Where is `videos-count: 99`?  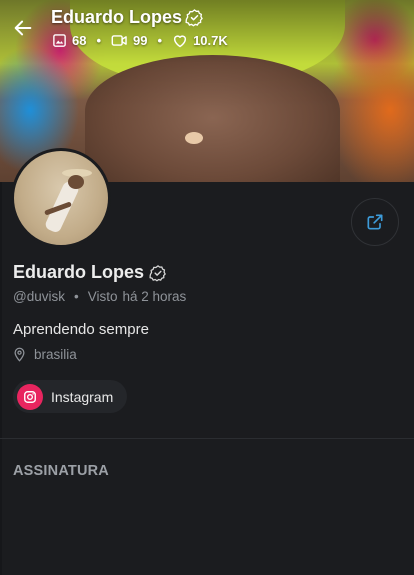
videos-count: 99 is located at coordinates (140, 40).